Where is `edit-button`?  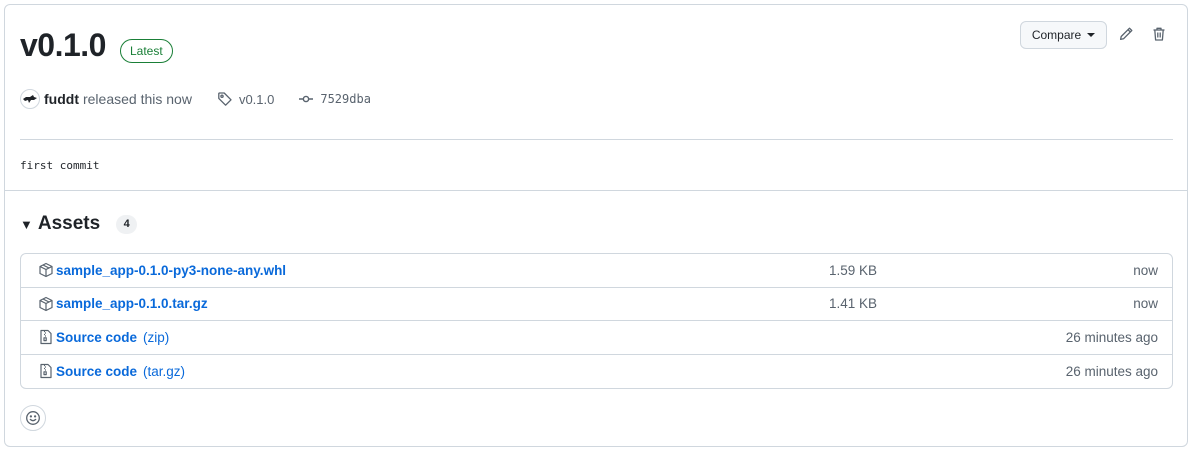
edit-button is located at coordinates (1126, 34).